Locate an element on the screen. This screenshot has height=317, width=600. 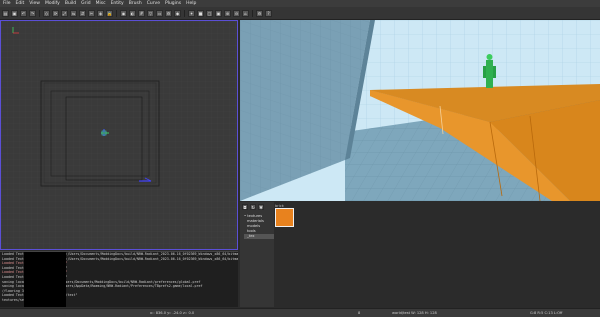
subtract-icon: ⊖ is located at coordinates (236, 13).